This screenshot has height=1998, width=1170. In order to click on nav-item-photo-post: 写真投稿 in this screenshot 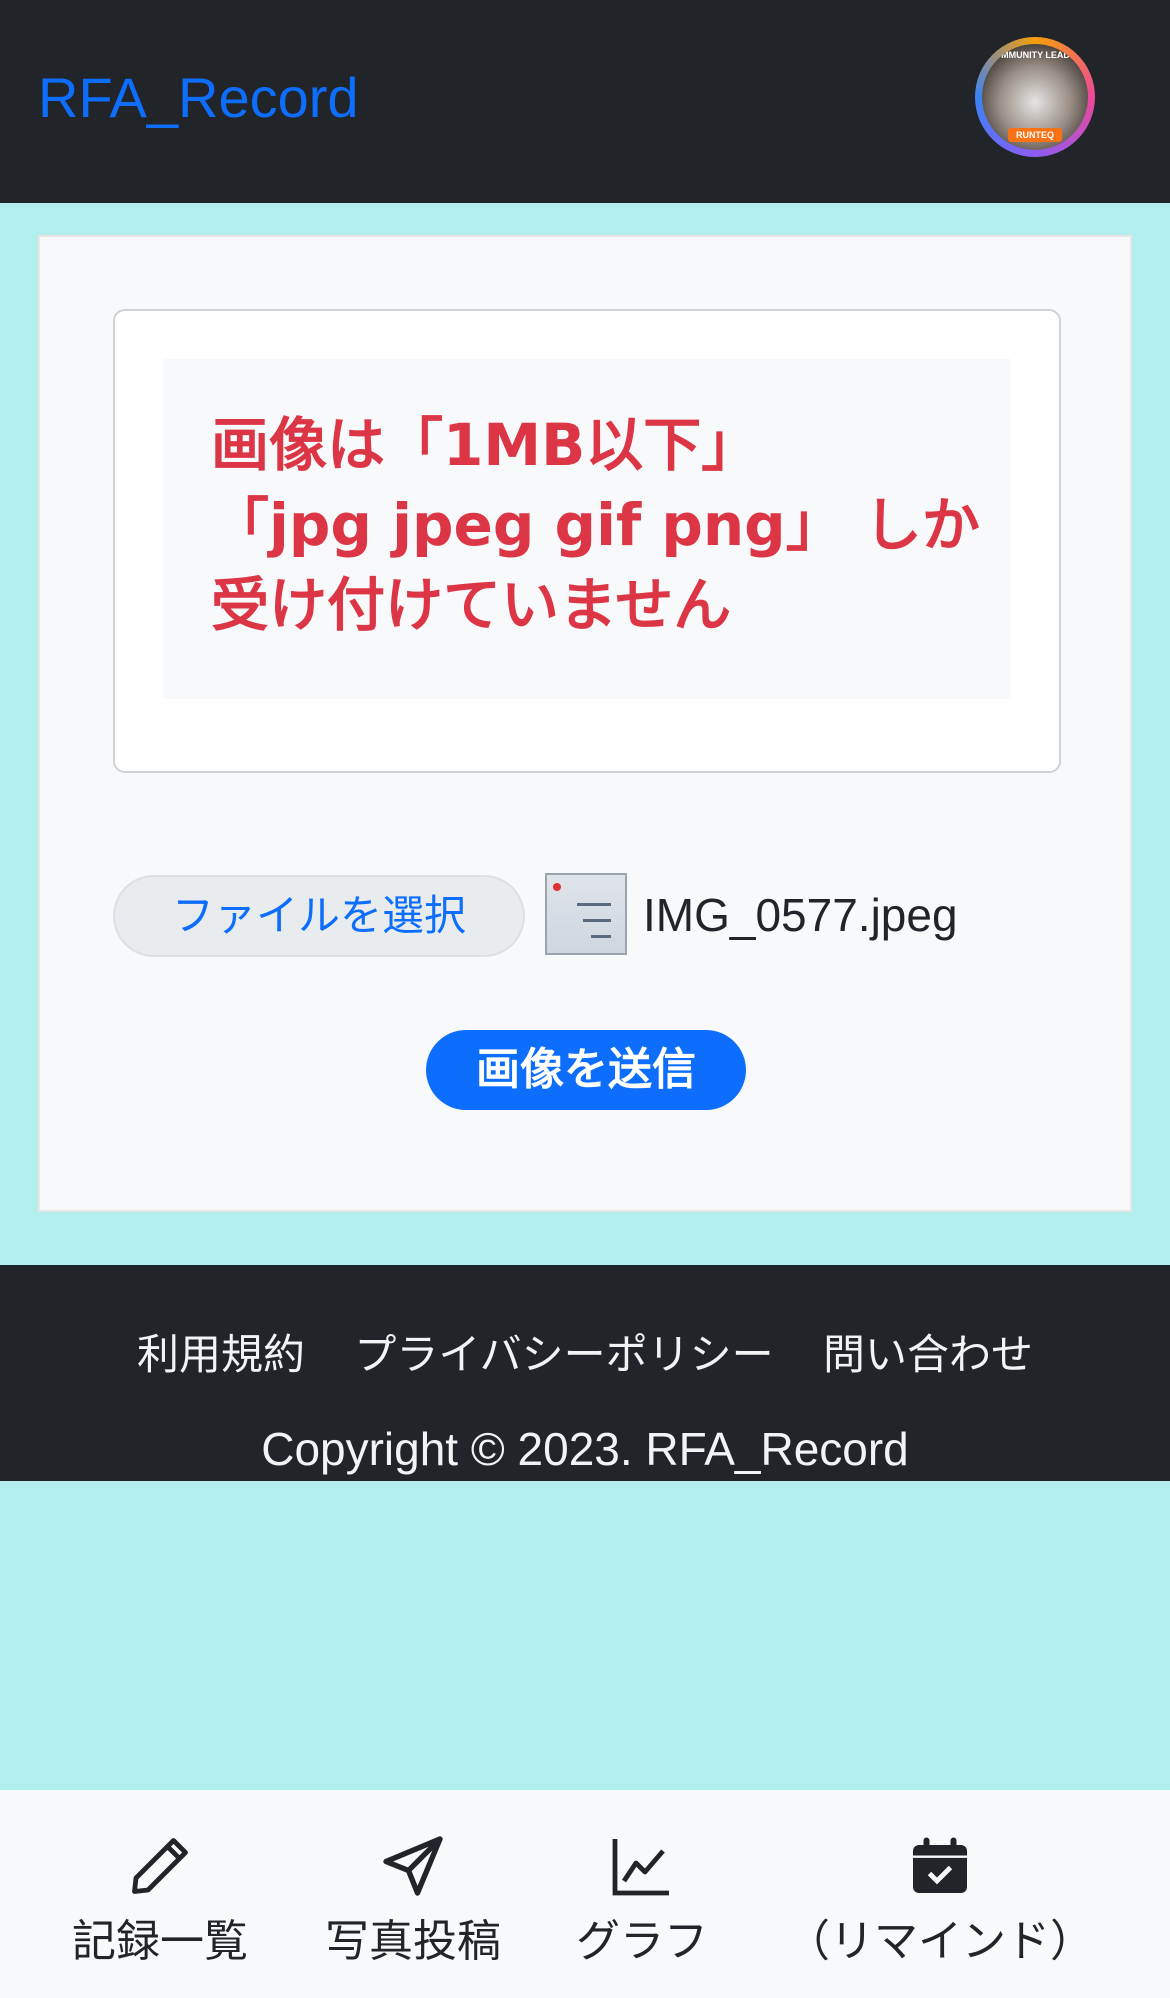, I will do `click(413, 1894)`.